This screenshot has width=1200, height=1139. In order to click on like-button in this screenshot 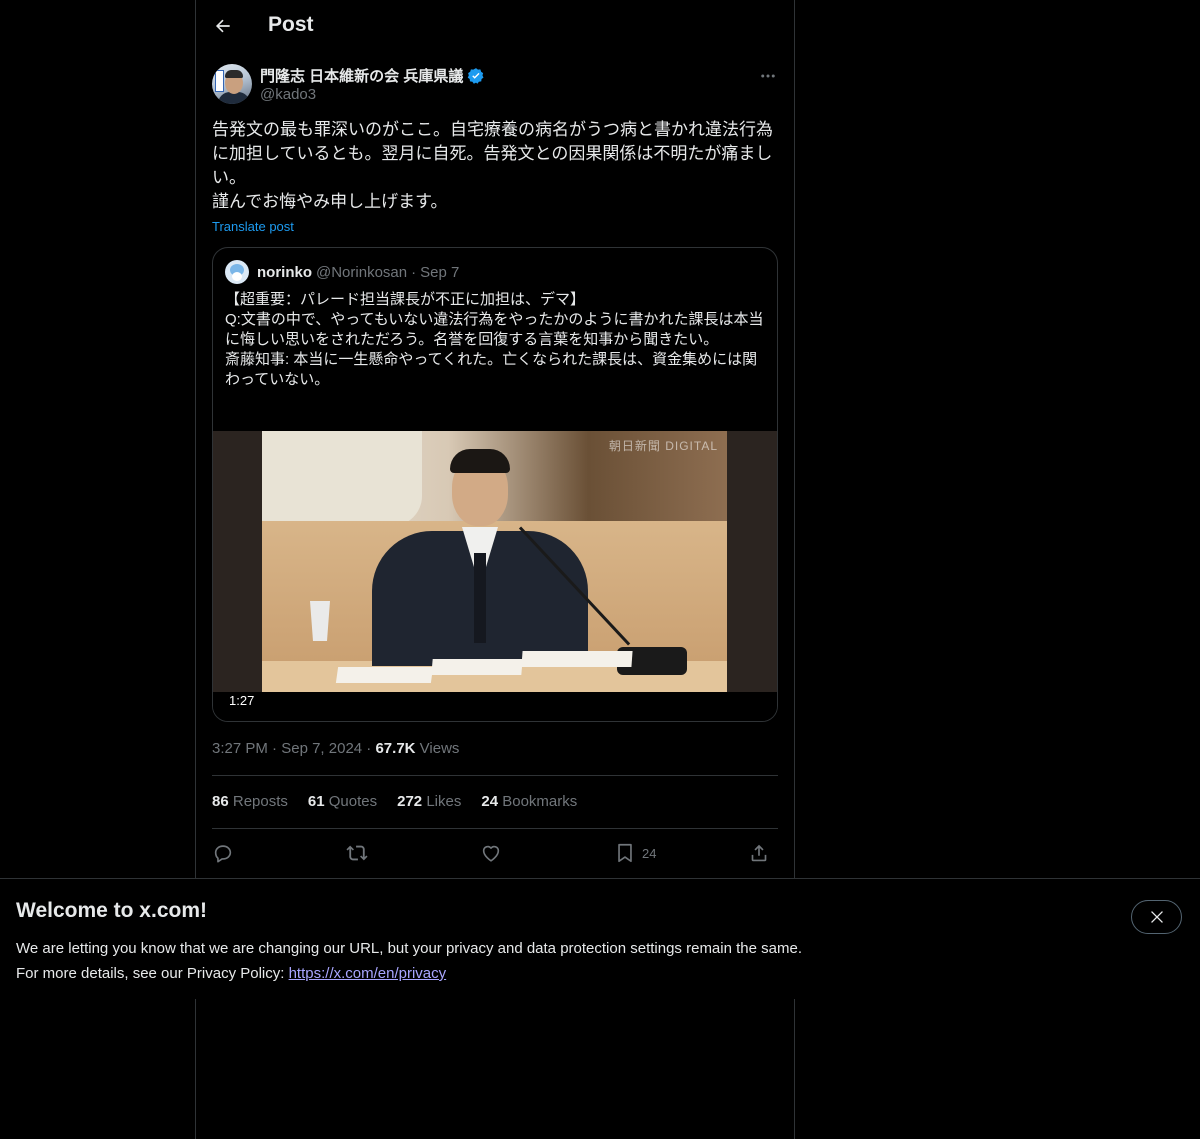, I will do `click(491, 853)`.